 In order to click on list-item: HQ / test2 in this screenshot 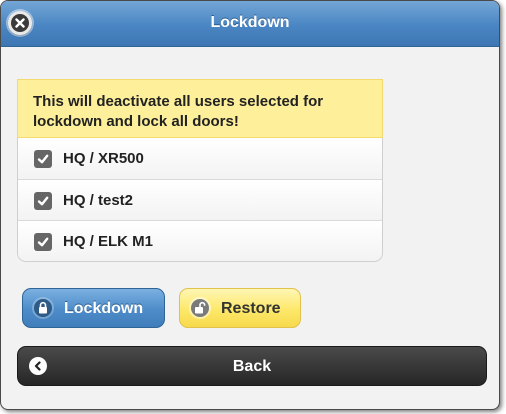, I will do `click(200, 199)`.